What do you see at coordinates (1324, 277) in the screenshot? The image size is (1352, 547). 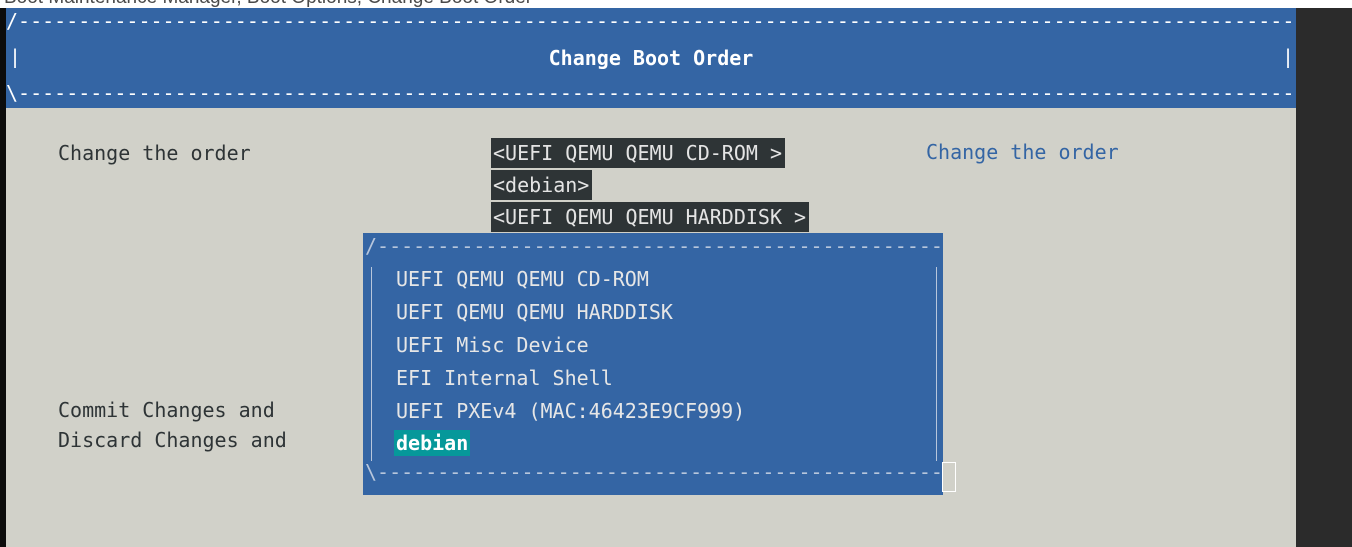 I see `right-panel` at bounding box center [1324, 277].